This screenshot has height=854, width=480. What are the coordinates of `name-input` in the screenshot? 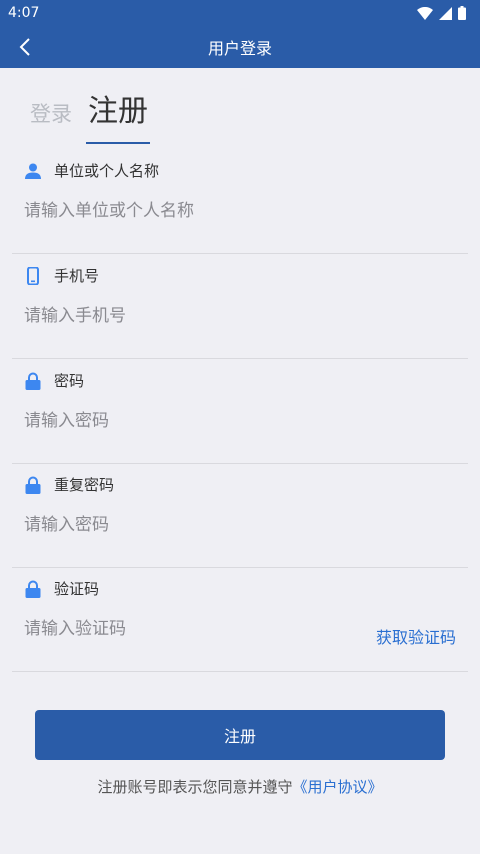 It's located at (189, 211).